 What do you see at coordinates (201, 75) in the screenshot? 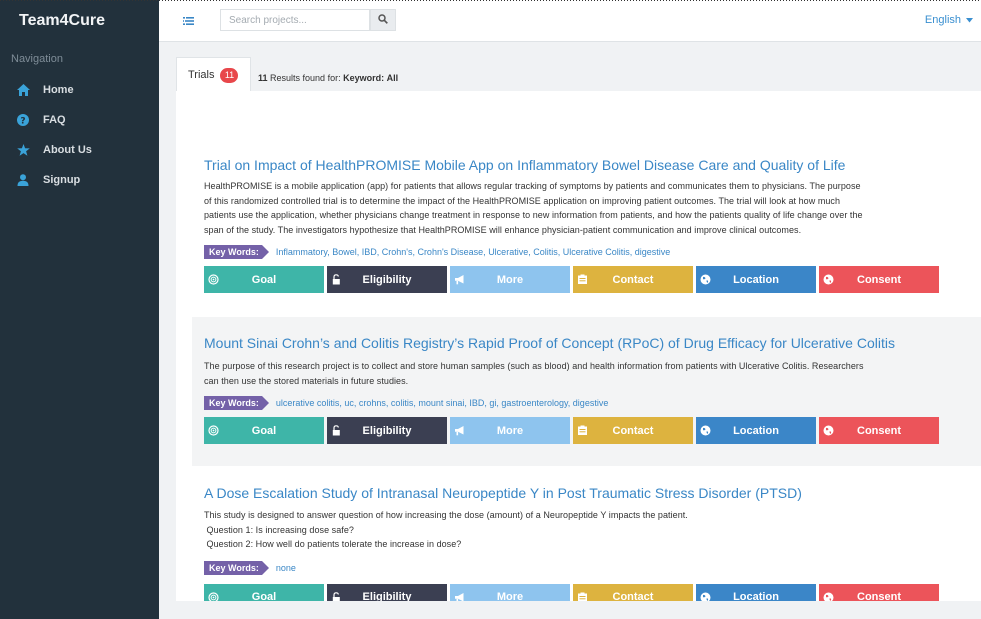
I see `tab-label: Trials` at bounding box center [201, 75].